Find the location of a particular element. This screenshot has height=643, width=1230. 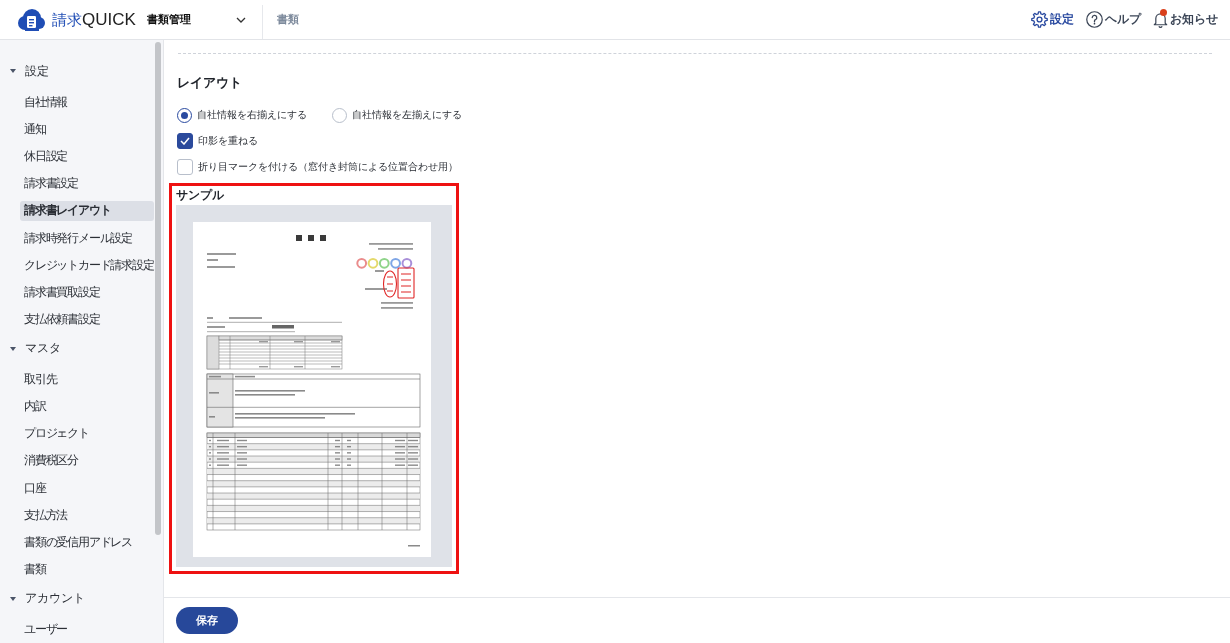

sidebar-item: クレジットカード請求設定 is located at coordinates (87, 265).